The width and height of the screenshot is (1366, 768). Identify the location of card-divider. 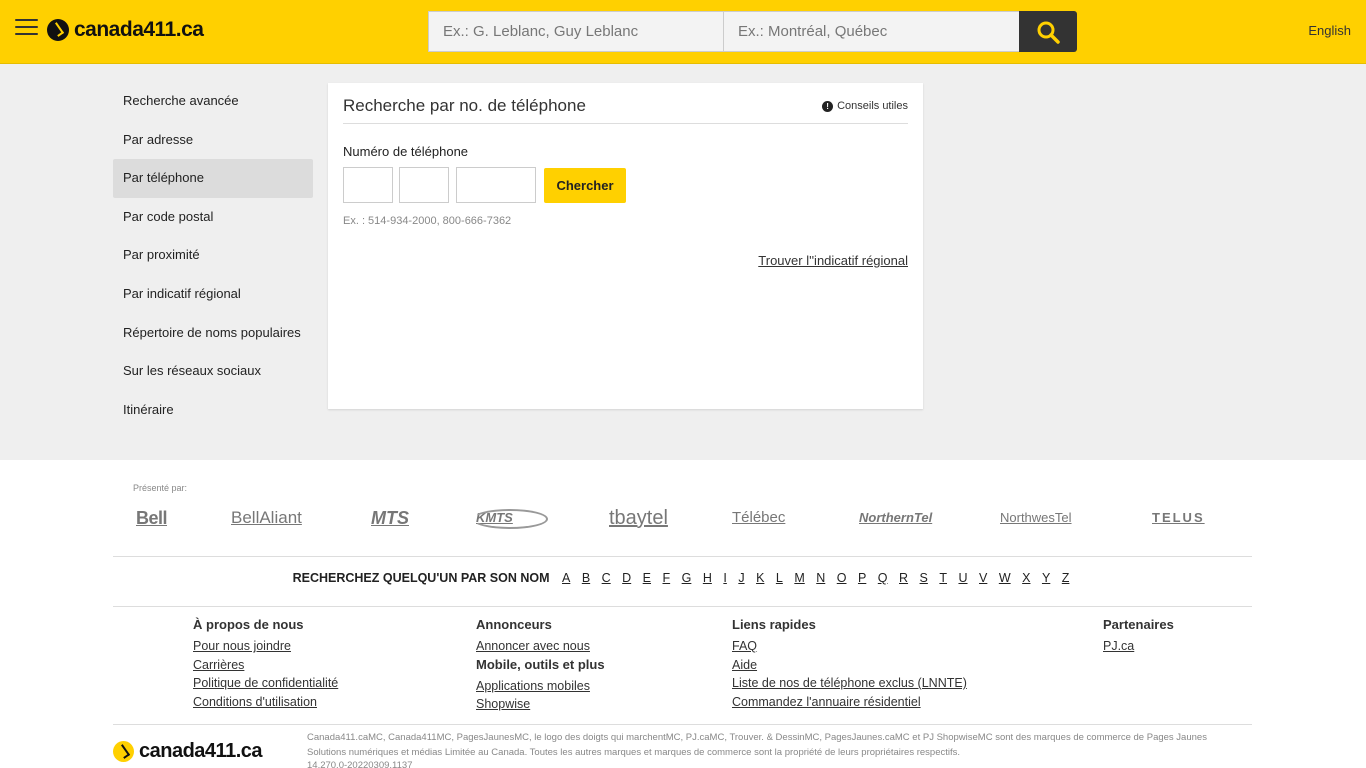
(625, 123).